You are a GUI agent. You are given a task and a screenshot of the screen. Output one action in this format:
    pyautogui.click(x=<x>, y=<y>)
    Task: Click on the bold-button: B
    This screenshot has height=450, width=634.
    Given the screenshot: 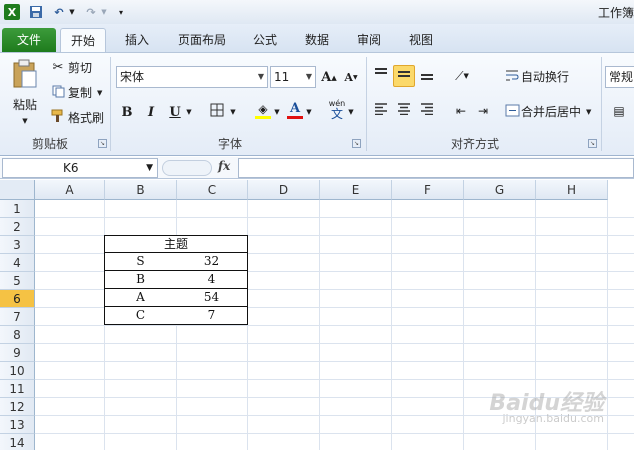 What is the action you would take?
    pyautogui.click(x=127, y=112)
    